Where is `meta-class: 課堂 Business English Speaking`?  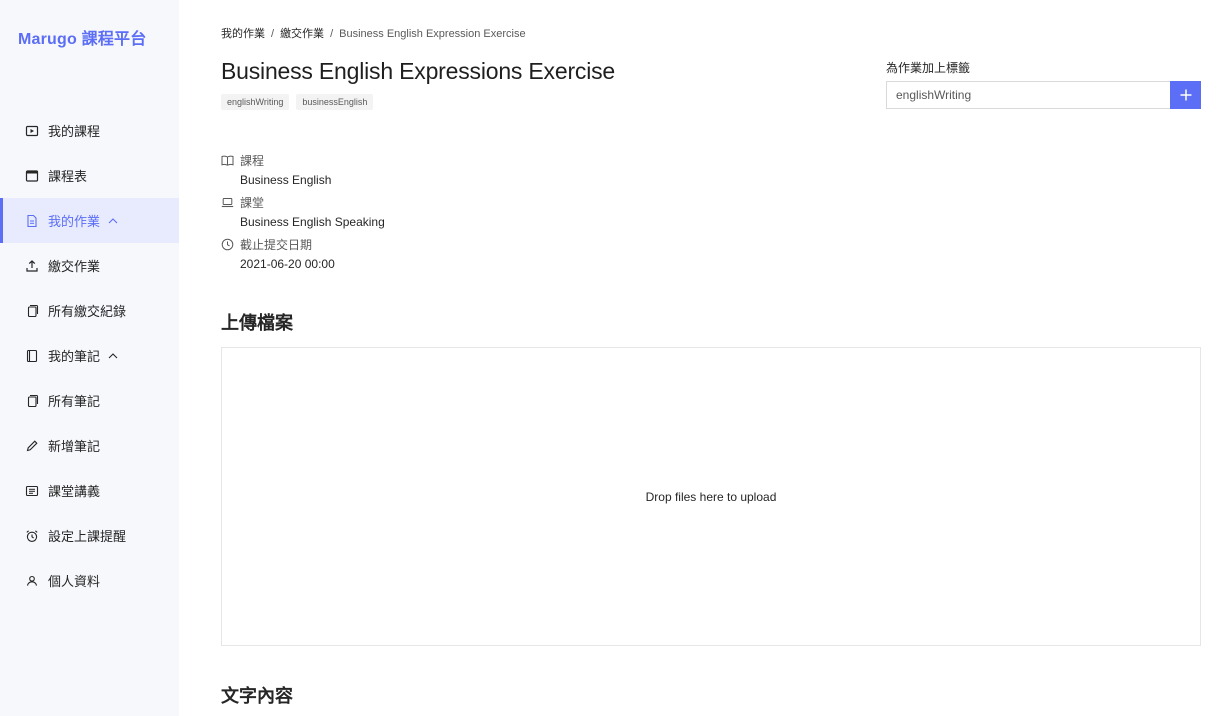 meta-class: 課堂 Business English Speaking is located at coordinates (303, 215).